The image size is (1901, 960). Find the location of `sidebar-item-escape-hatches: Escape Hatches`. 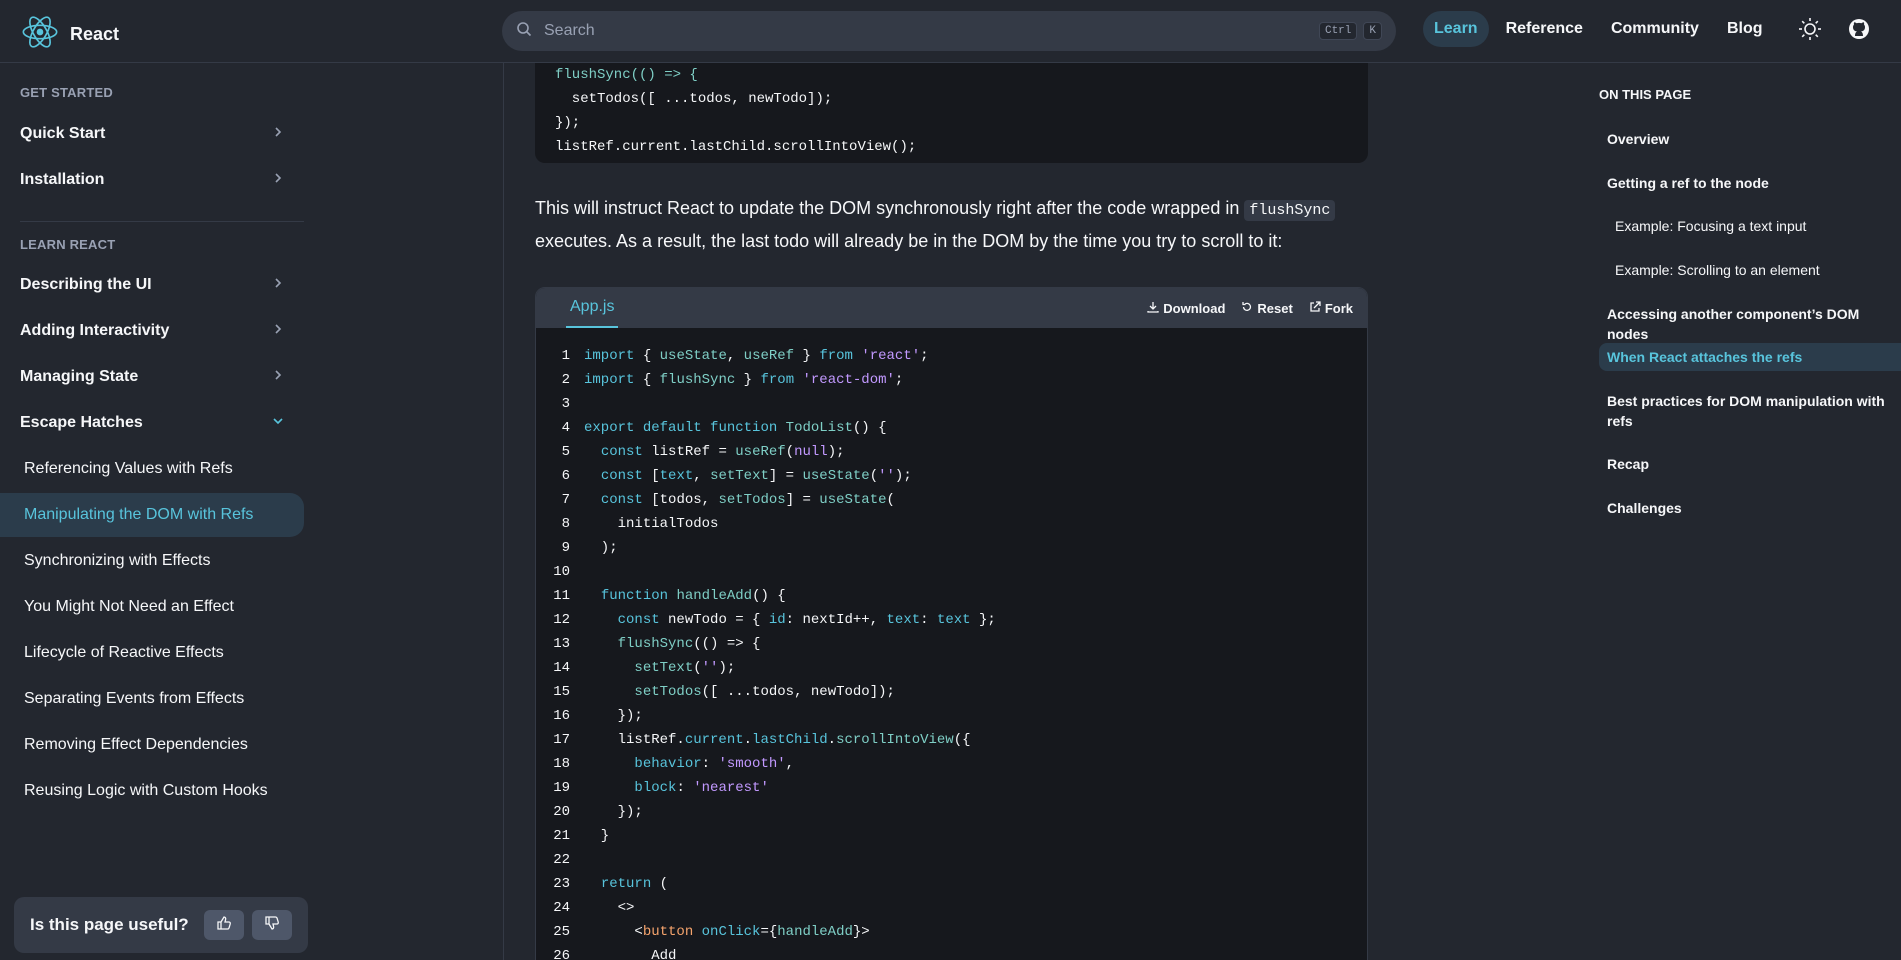

sidebar-item-escape-hatches: Escape Hatches is located at coordinates (152, 423).